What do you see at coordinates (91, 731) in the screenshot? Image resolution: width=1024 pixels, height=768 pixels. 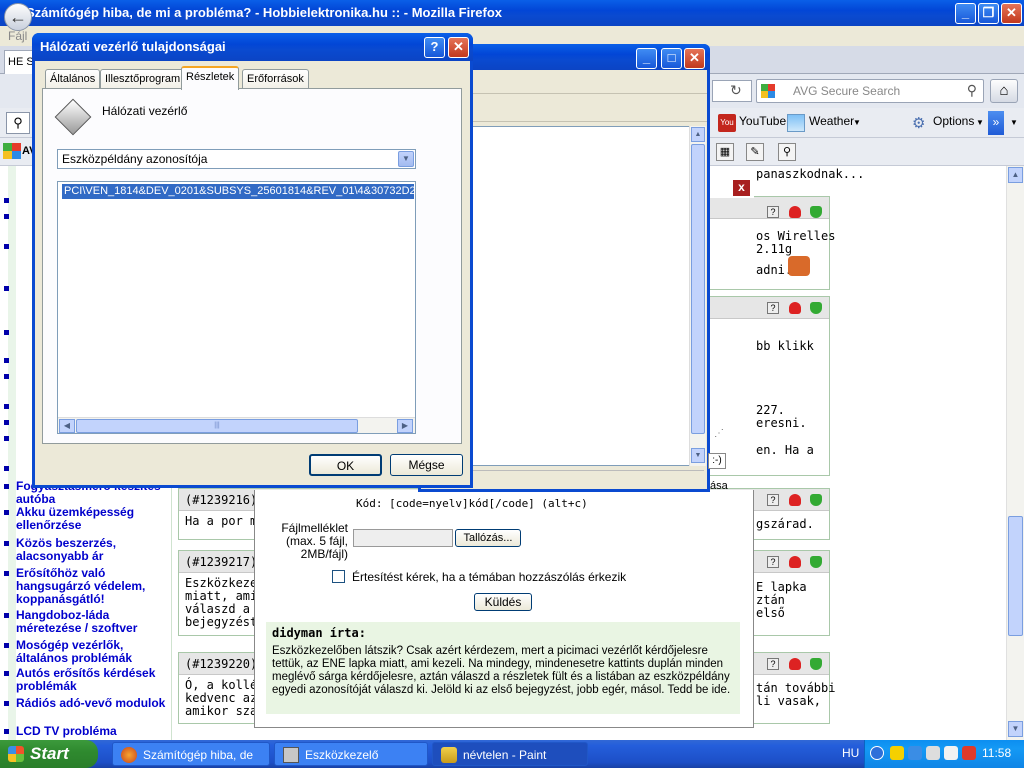 I see `nav-item: LCD TV probléma` at bounding box center [91, 731].